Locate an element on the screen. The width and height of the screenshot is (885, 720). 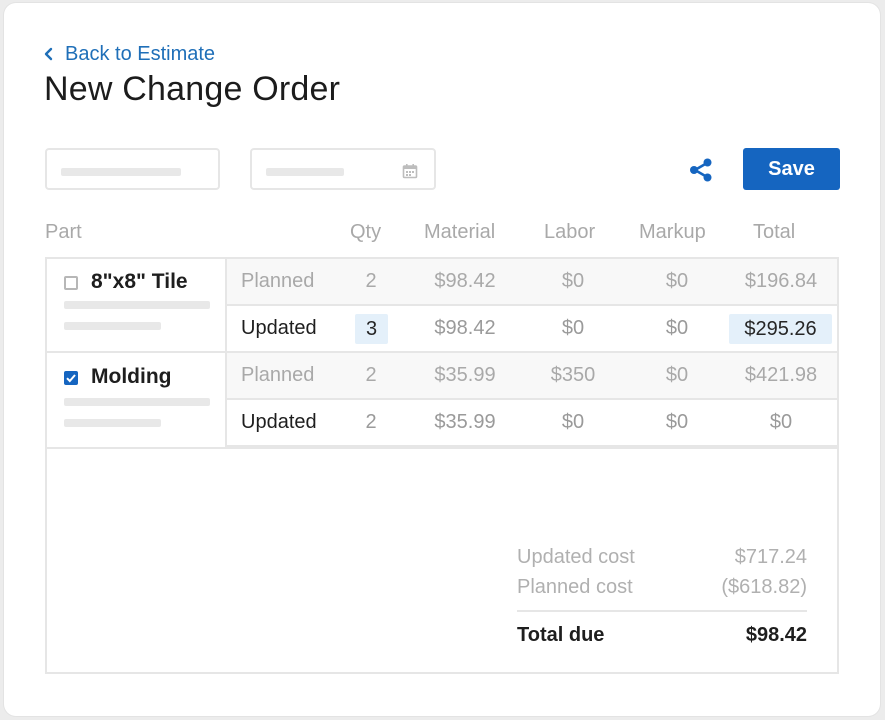
qty-input: 3 is located at coordinates (371, 329).